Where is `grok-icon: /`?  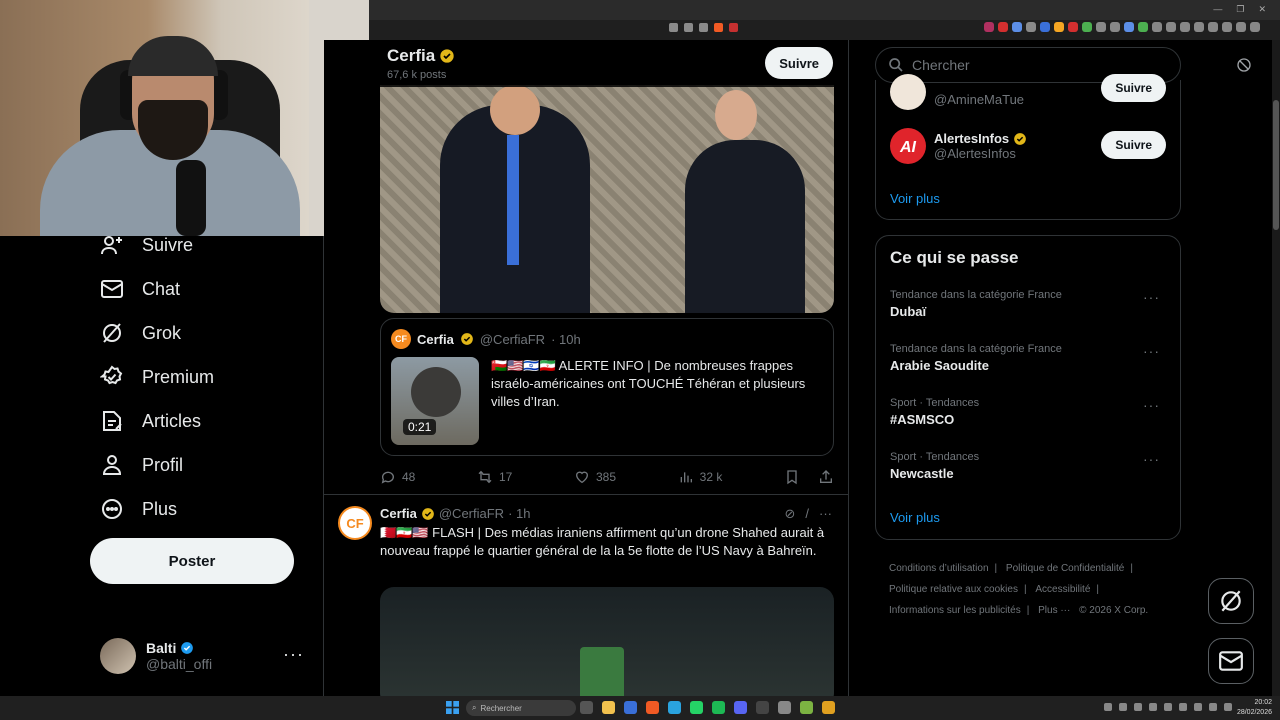 grok-icon: / is located at coordinates (807, 514).